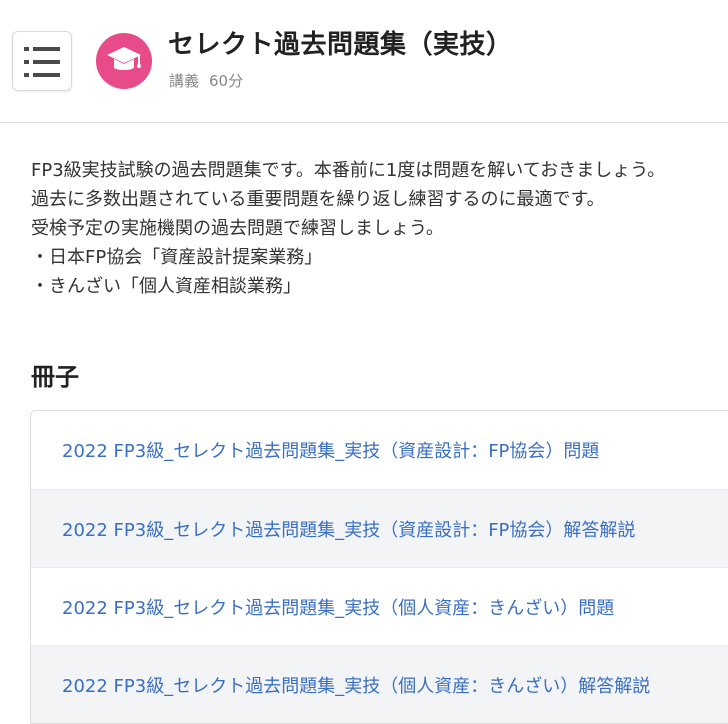 Image resolution: width=728 pixels, height=724 pixels. What do you see at coordinates (124, 58) in the screenshot?
I see `graduation-cap-icon` at bounding box center [124, 58].